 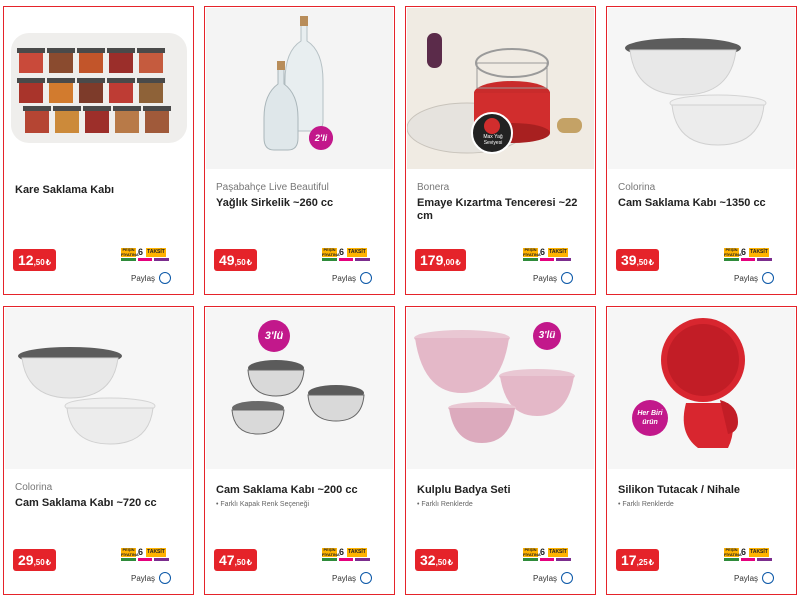 What do you see at coordinates (100, 503) in the screenshot?
I see `product-title: Cam Saklama Kabı ~720 cc` at bounding box center [100, 503].